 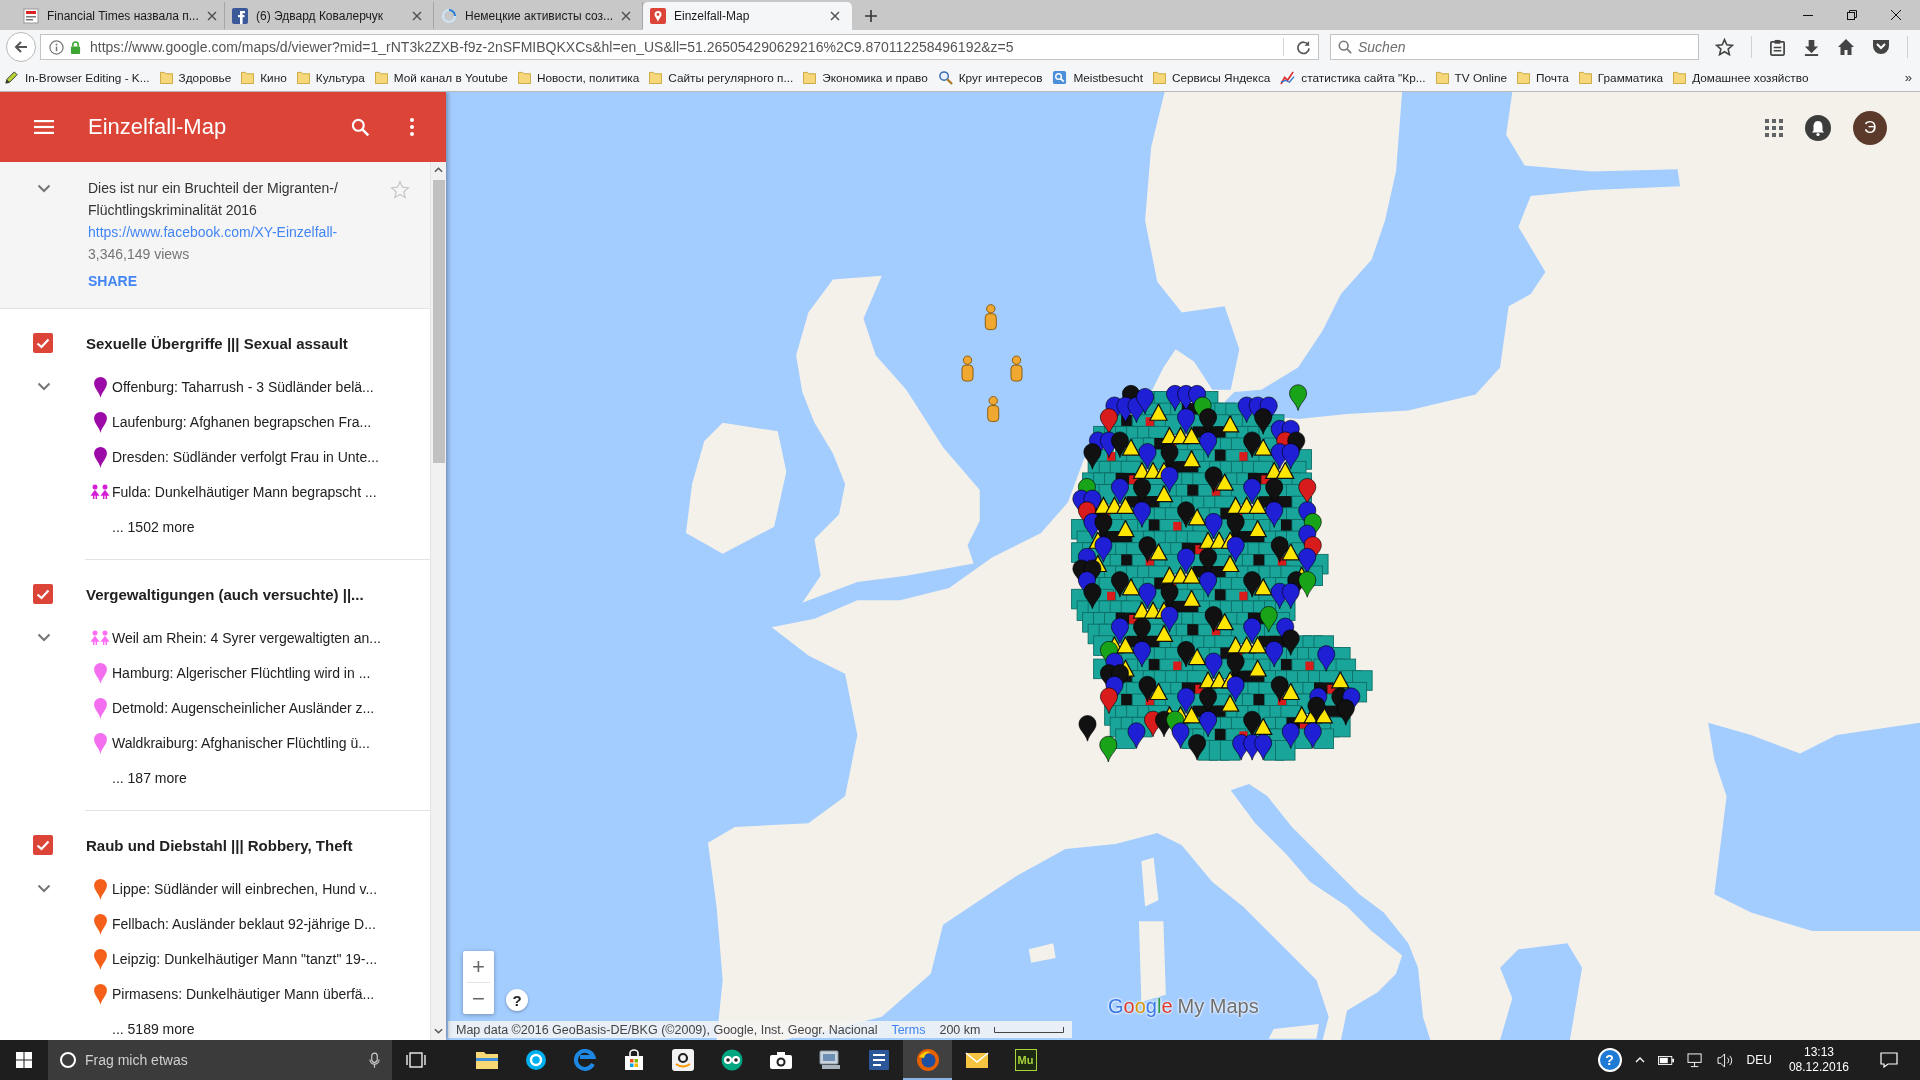 I want to click on attribution-text: Map data ©2016 GeoBasis-DE/BKG (©2009), Google, Inst. Geogr. Nacional, so click(x=667, y=1029).